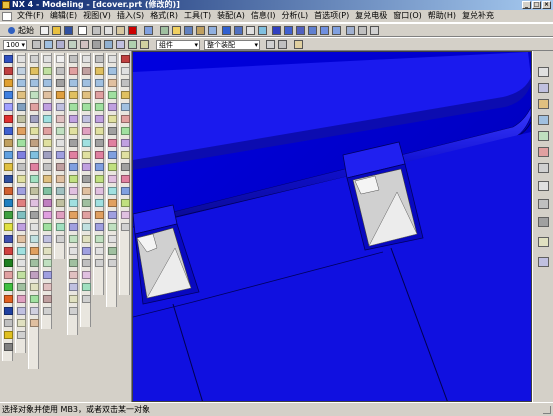 The image size is (553, 416). What do you see at coordinates (112, 227) in the screenshot?
I see `background-icon` at bounding box center [112, 227].